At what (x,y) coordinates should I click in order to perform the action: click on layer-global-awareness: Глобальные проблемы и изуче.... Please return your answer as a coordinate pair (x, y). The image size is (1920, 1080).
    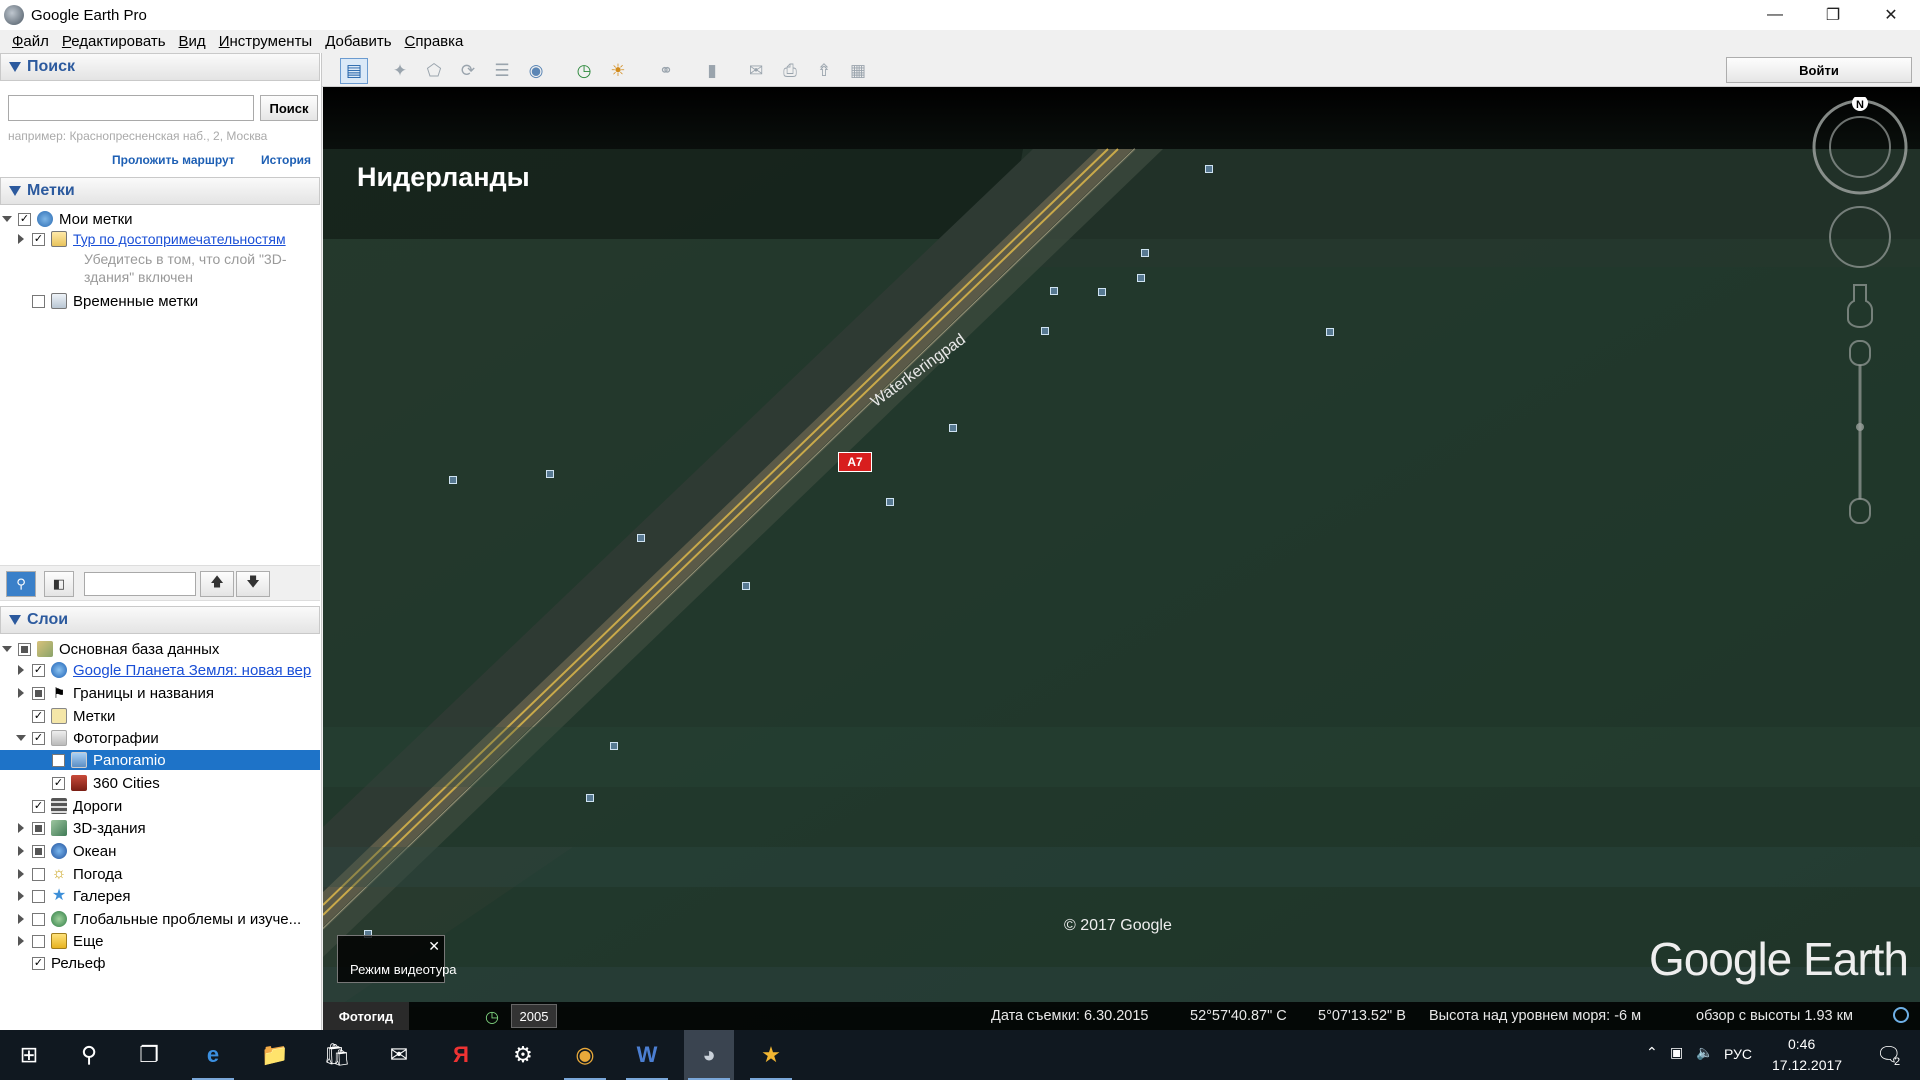
    Looking at the image, I should click on (158, 919).